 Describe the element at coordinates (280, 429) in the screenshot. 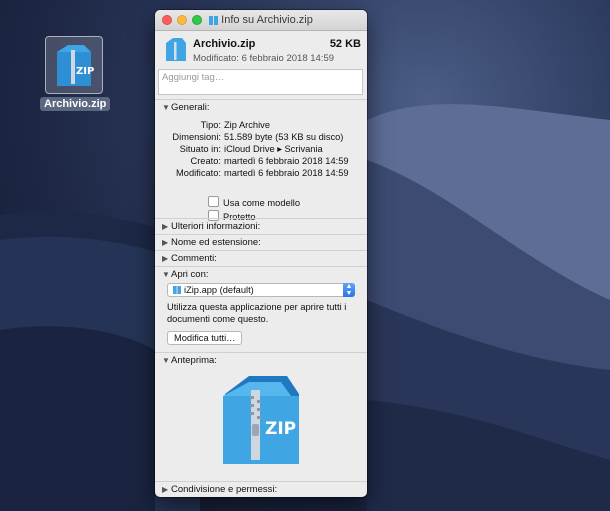

I see `preview-zip-text: ZIP` at that location.